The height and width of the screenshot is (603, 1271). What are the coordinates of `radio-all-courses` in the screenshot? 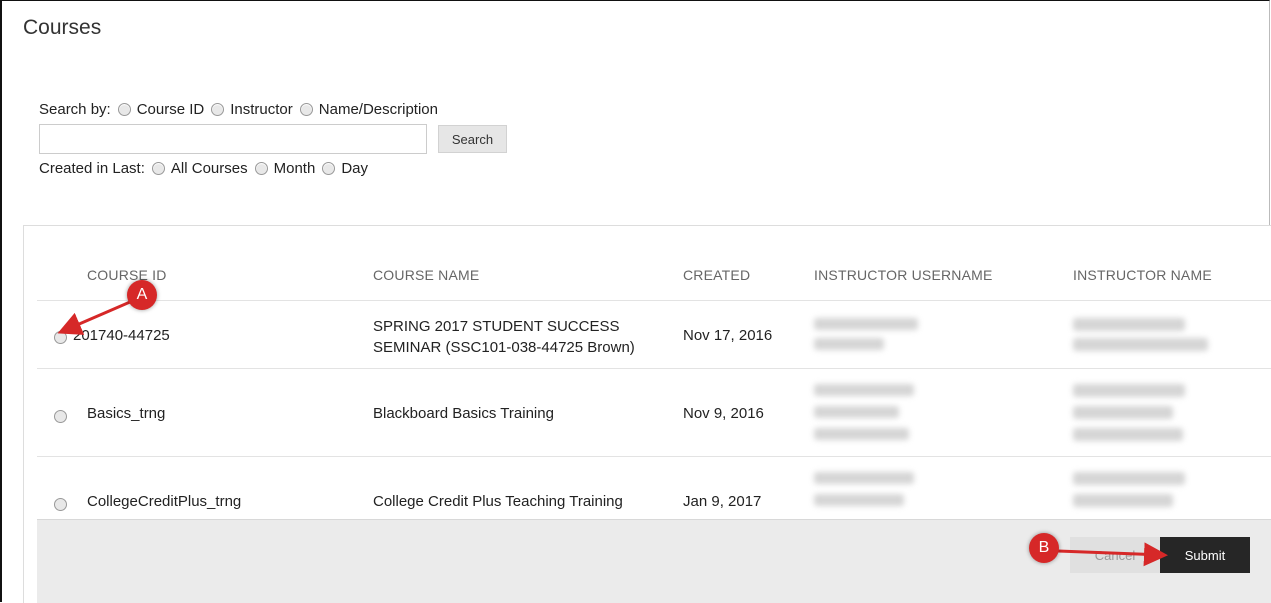 It's located at (158, 168).